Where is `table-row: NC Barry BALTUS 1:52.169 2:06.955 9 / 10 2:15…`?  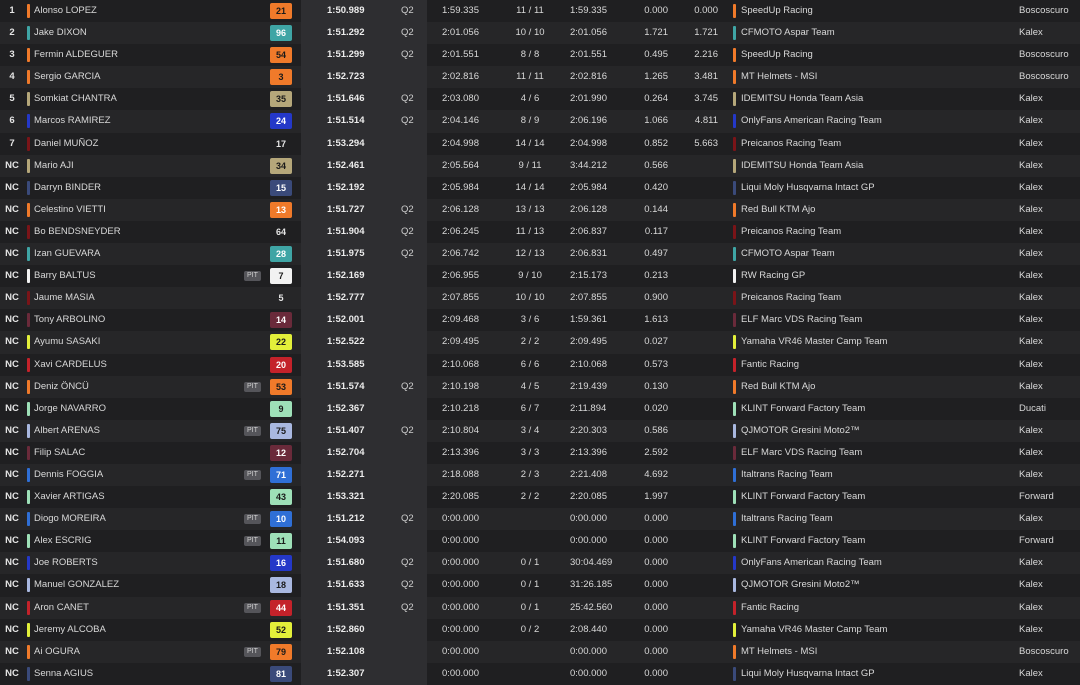 table-row: NC Barry BALTUS 1:52.169 2:06.955 9 / 10 2:15… is located at coordinates (540, 276).